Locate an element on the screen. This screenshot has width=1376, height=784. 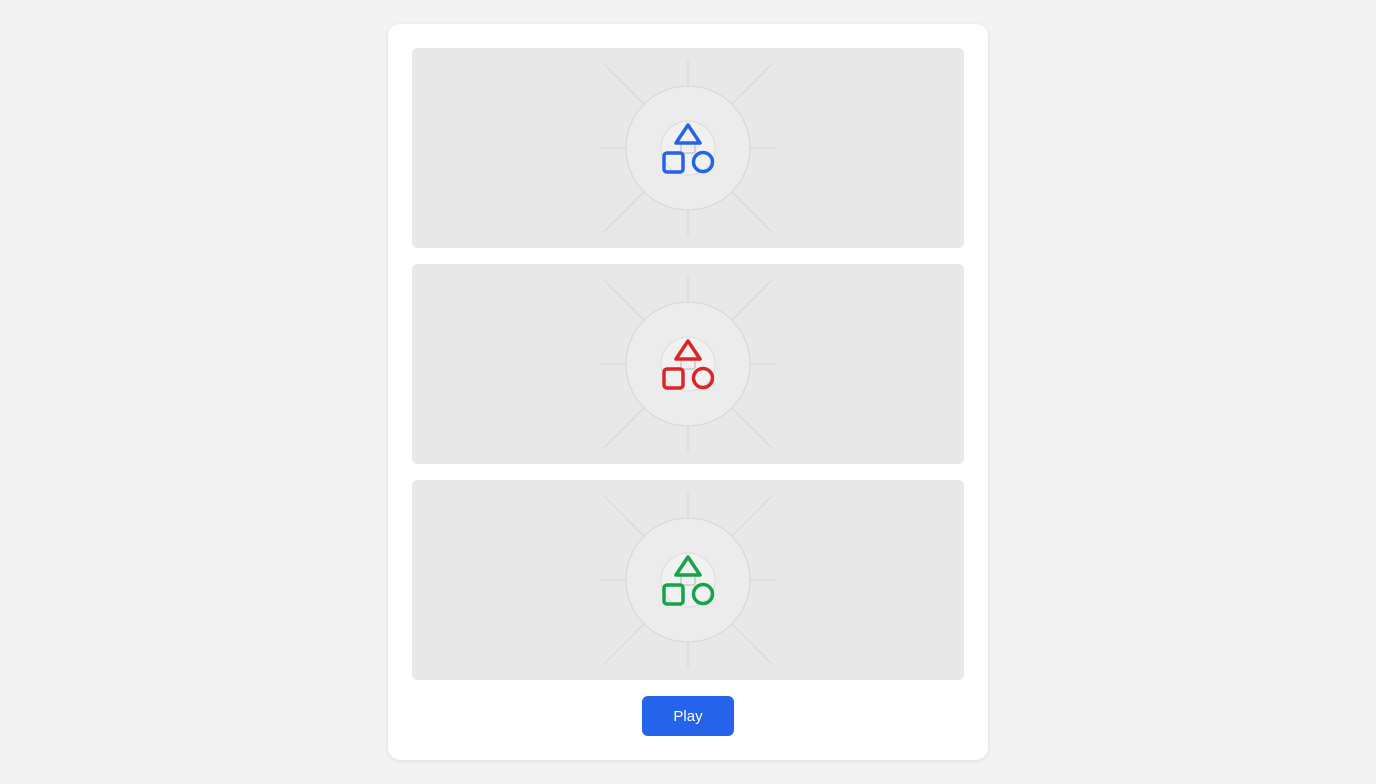
play-button: Play is located at coordinates (688, 716).